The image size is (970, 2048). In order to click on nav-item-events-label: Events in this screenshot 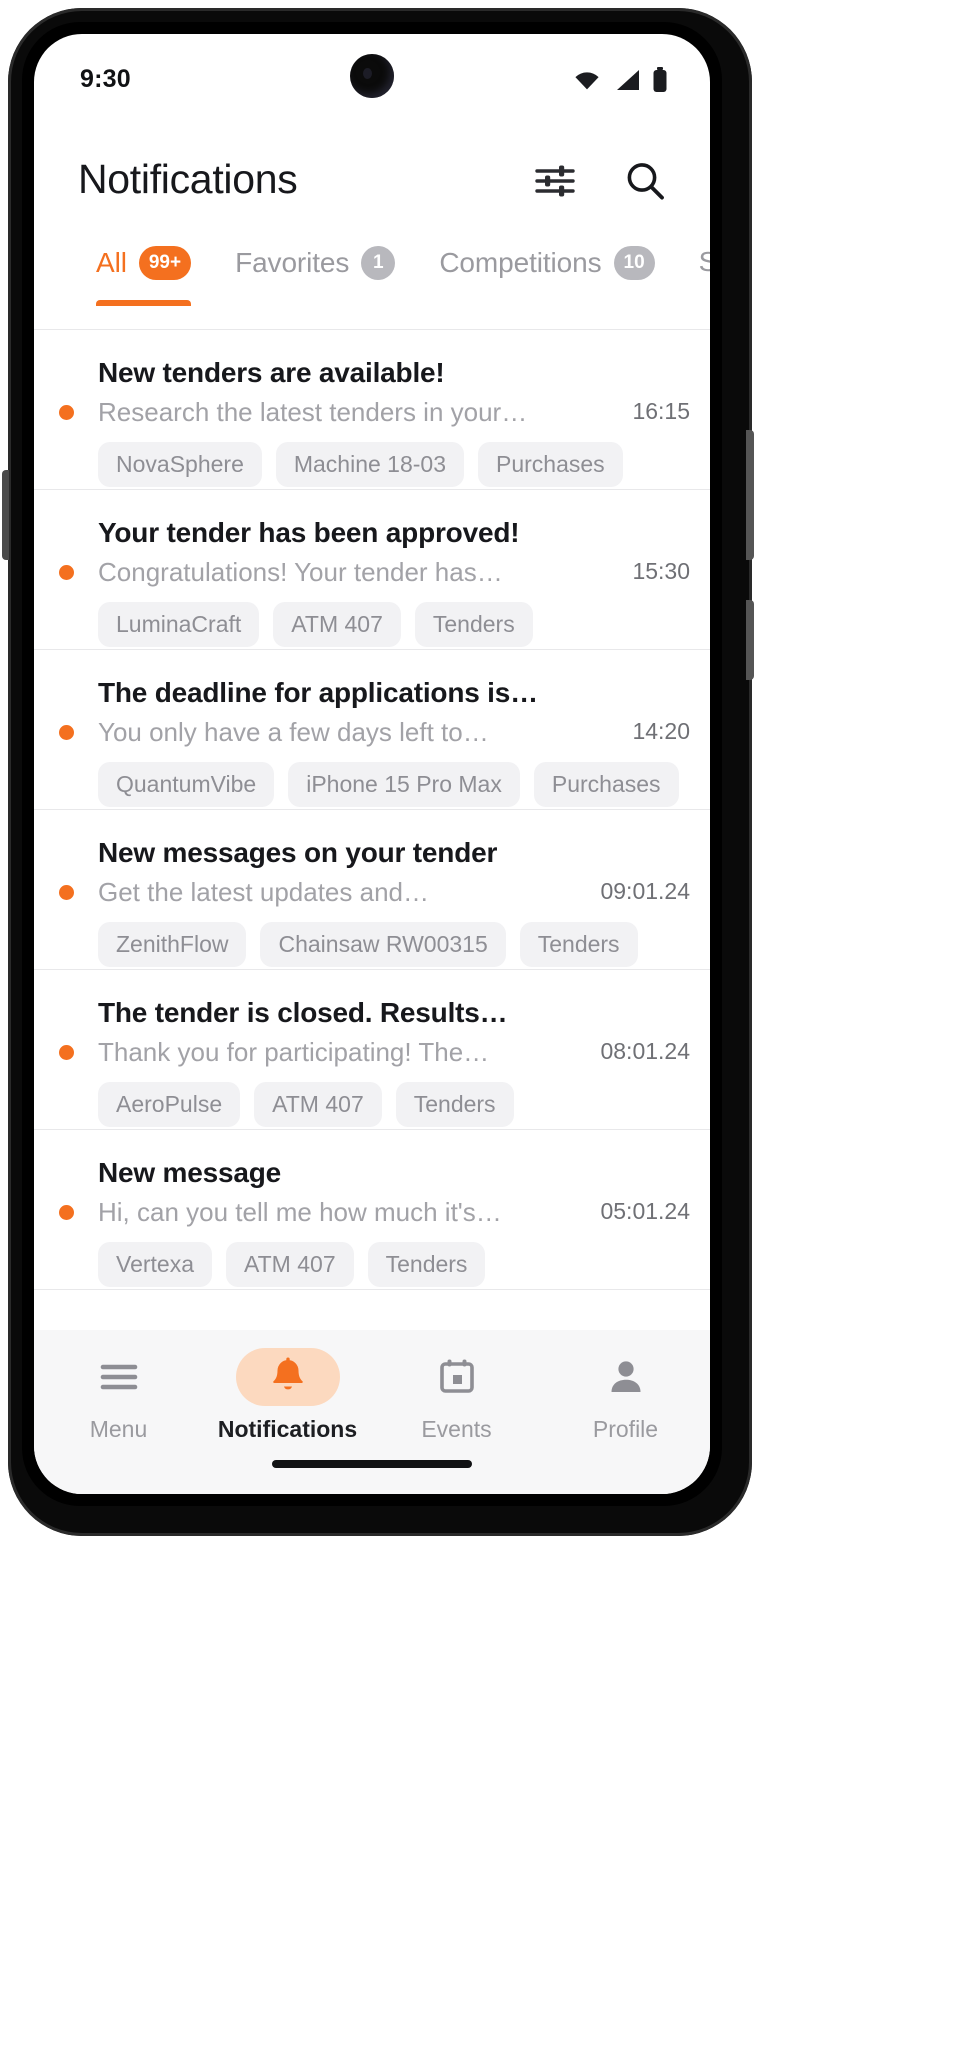, I will do `click(456, 1429)`.